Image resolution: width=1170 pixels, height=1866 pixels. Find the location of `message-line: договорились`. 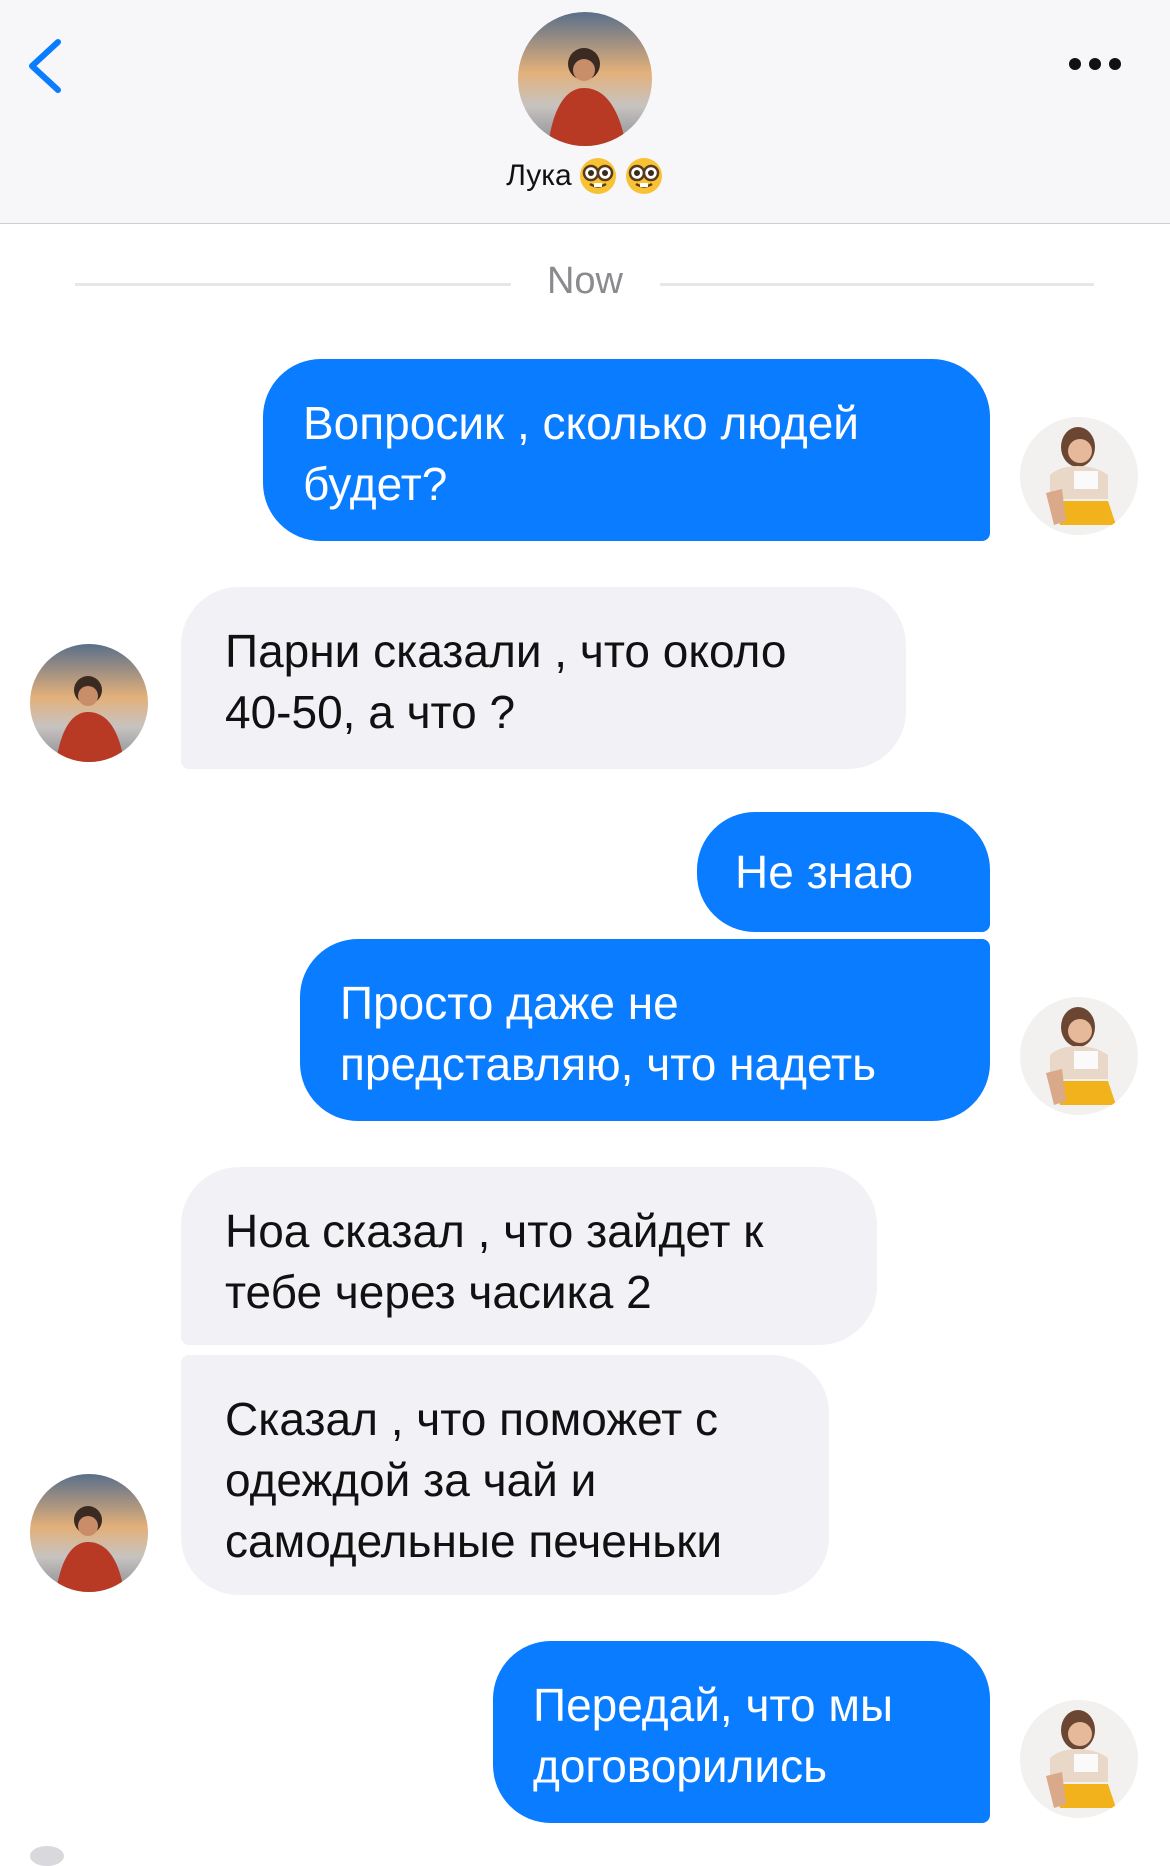

message-line: договорились is located at coordinates (680, 1766).